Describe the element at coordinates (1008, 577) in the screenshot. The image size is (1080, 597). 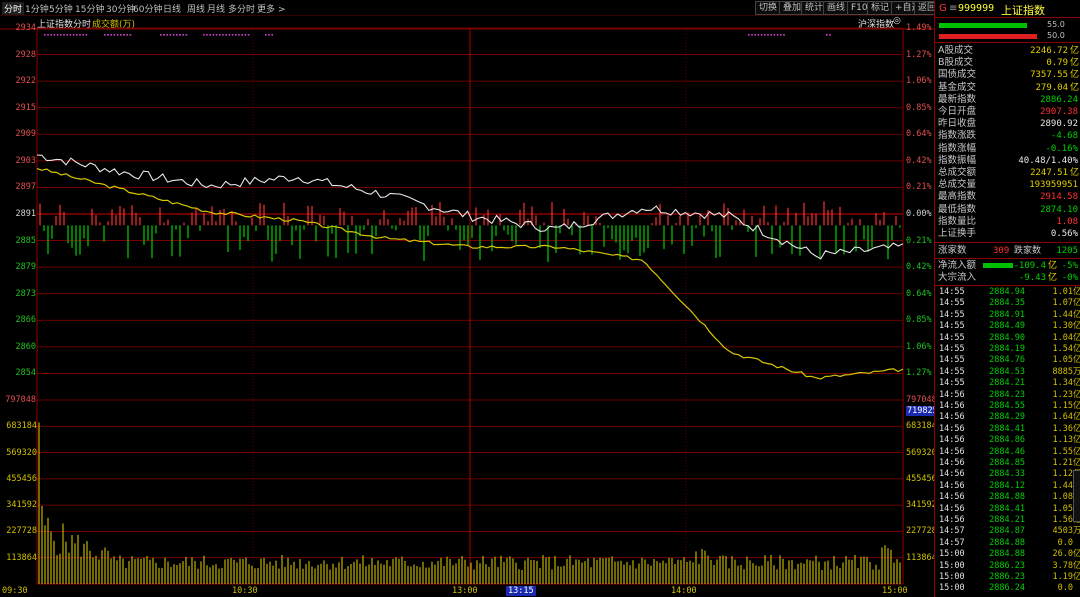
I see `tick-row: 15:00 2886.23 1.19 亿` at that location.